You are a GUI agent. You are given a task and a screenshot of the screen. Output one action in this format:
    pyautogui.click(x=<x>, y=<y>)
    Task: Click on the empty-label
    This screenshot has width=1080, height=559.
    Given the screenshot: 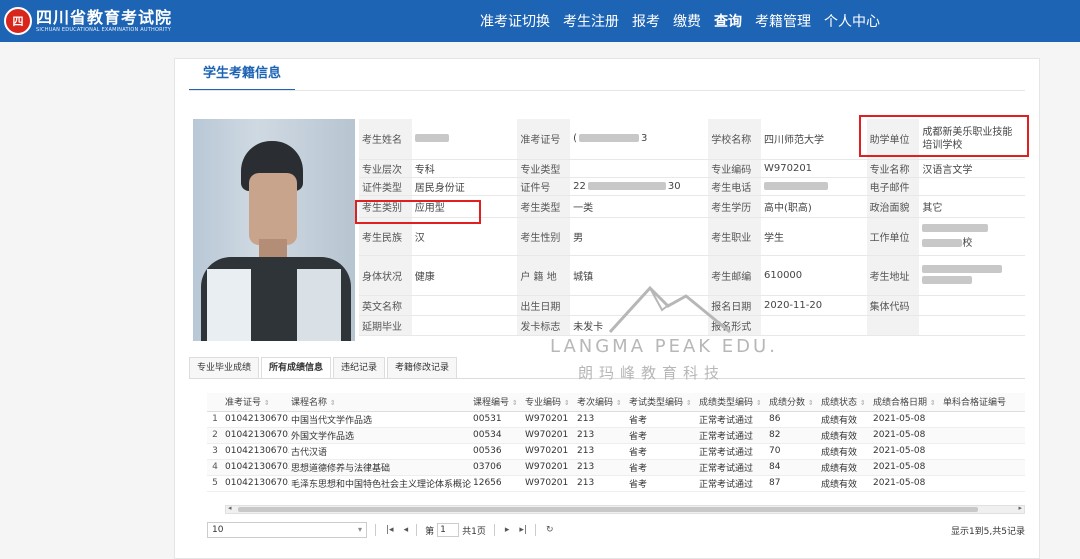 What is the action you would take?
    pyautogui.click(x=893, y=325)
    